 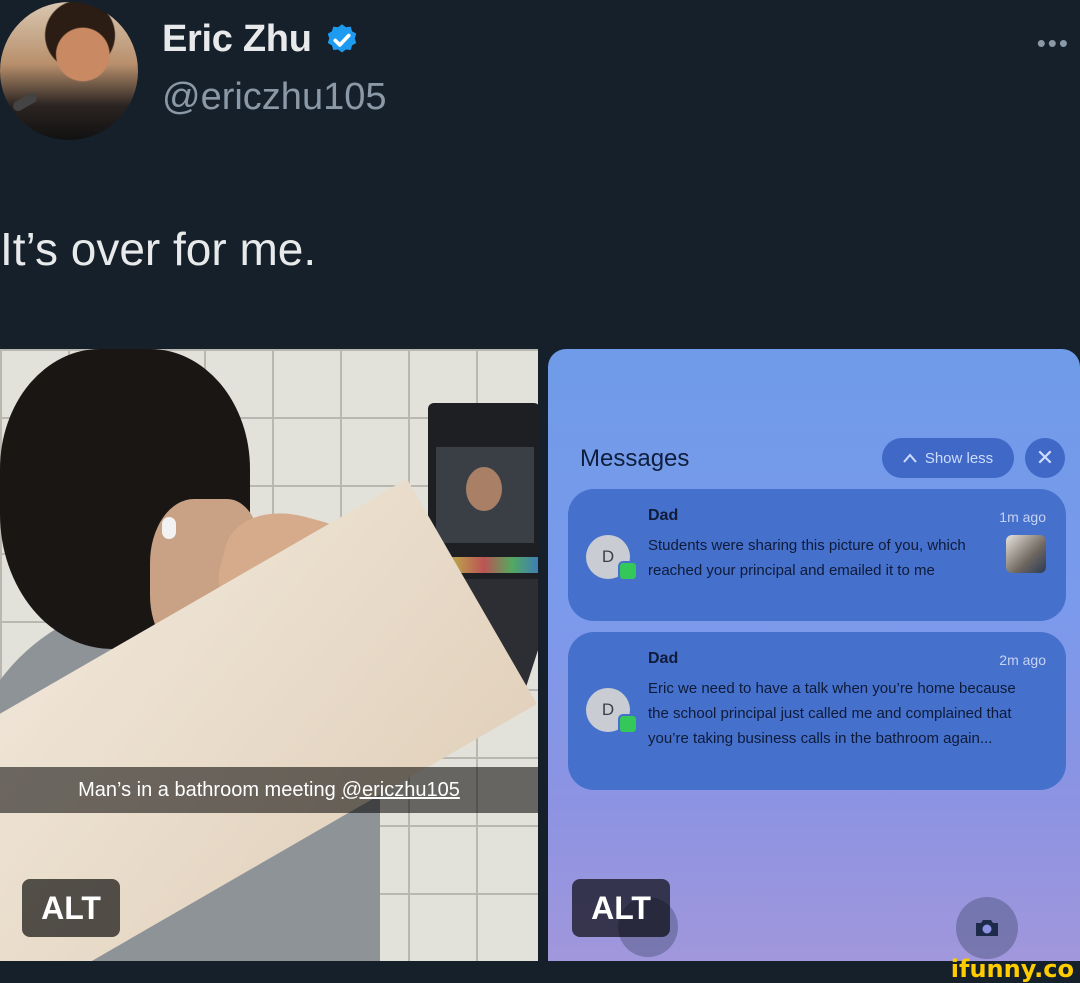 I want to click on messages-group-title: Messages, so click(x=635, y=458).